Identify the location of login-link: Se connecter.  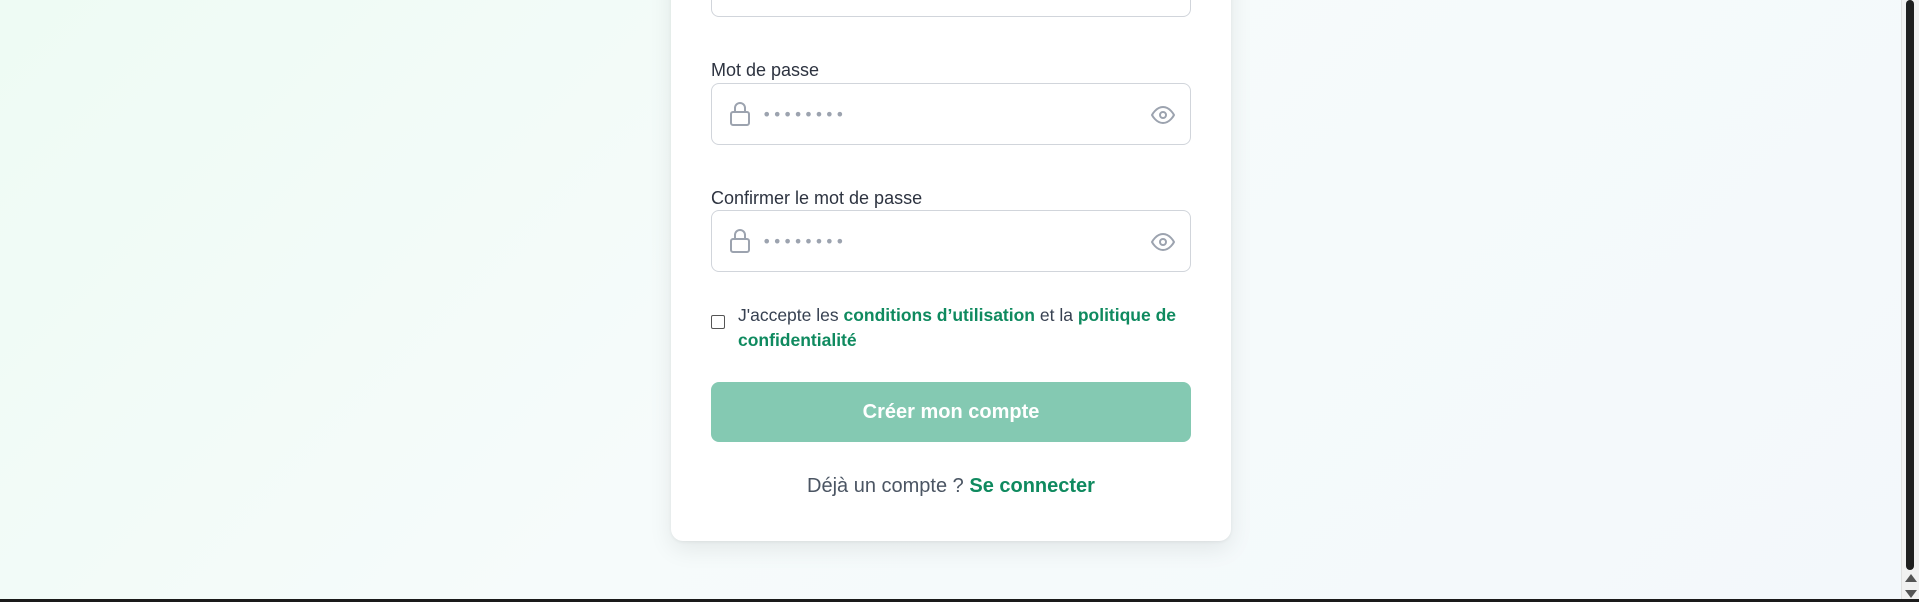
(1032, 486).